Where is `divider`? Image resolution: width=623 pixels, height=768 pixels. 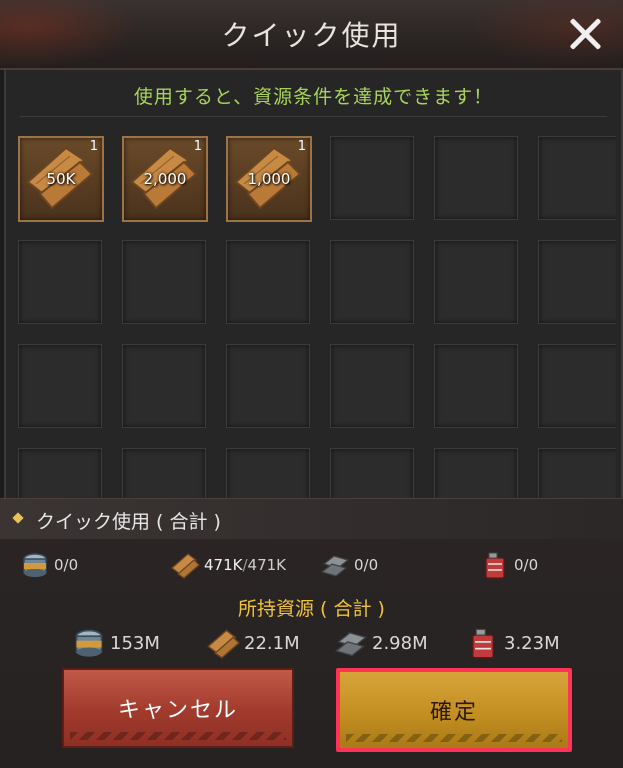 divider is located at coordinates (313, 116).